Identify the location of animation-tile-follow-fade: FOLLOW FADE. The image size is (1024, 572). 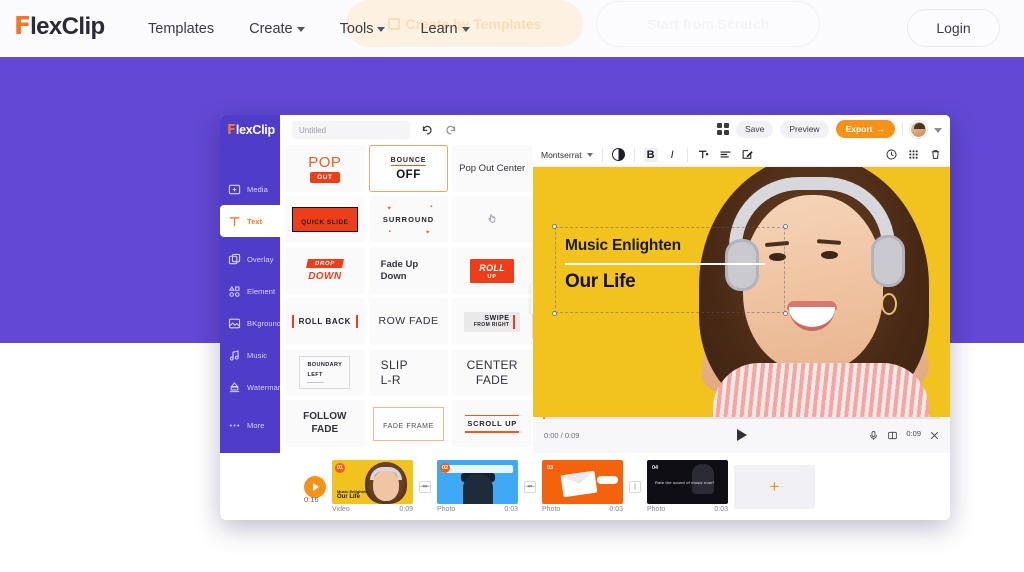
(325, 423).